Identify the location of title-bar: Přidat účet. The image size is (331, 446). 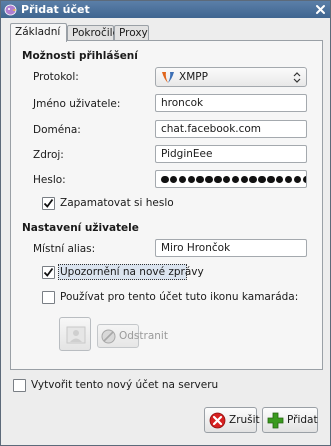
(165, 9).